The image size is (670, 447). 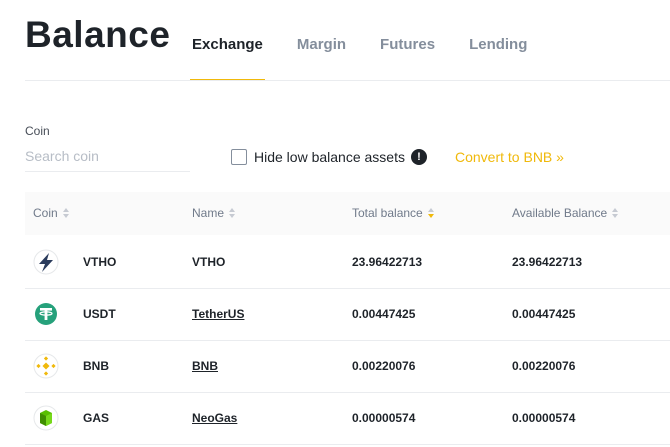 What do you see at coordinates (99, 314) in the screenshot?
I see `coin-symbol: USDT` at bounding box center [99, 314].